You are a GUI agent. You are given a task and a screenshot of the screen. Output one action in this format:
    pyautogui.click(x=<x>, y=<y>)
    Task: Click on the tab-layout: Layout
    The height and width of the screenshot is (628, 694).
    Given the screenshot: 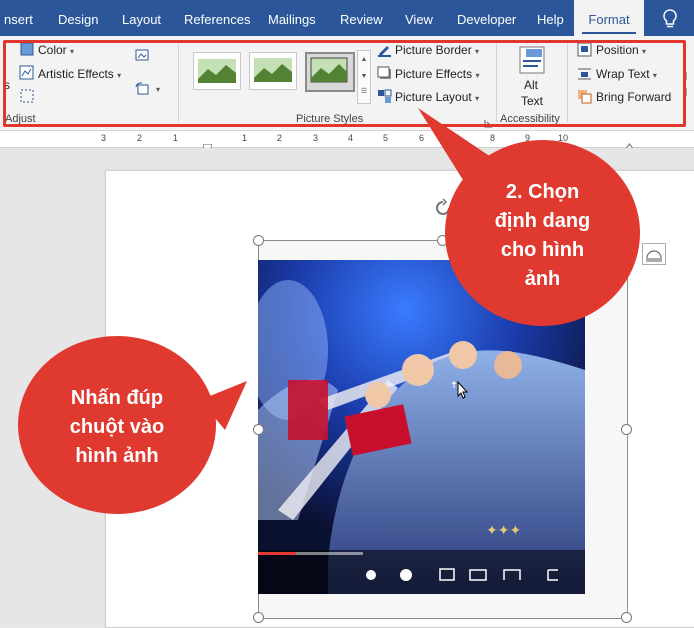 What is the action you would take?
    pyautogui.click(x=141, y=18)
    